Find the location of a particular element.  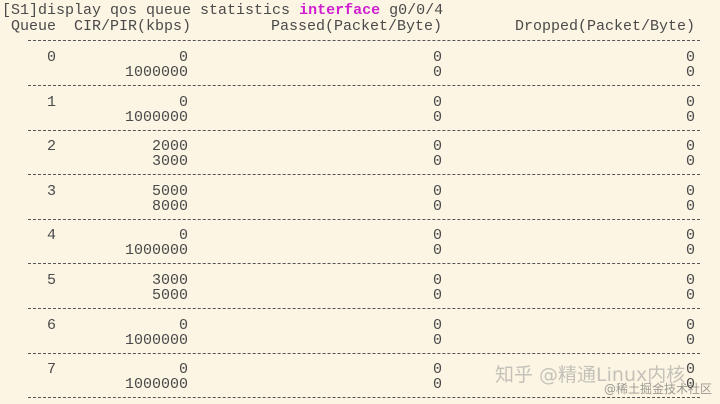

pir-value: 3000 is located at coordinates (169, 162).